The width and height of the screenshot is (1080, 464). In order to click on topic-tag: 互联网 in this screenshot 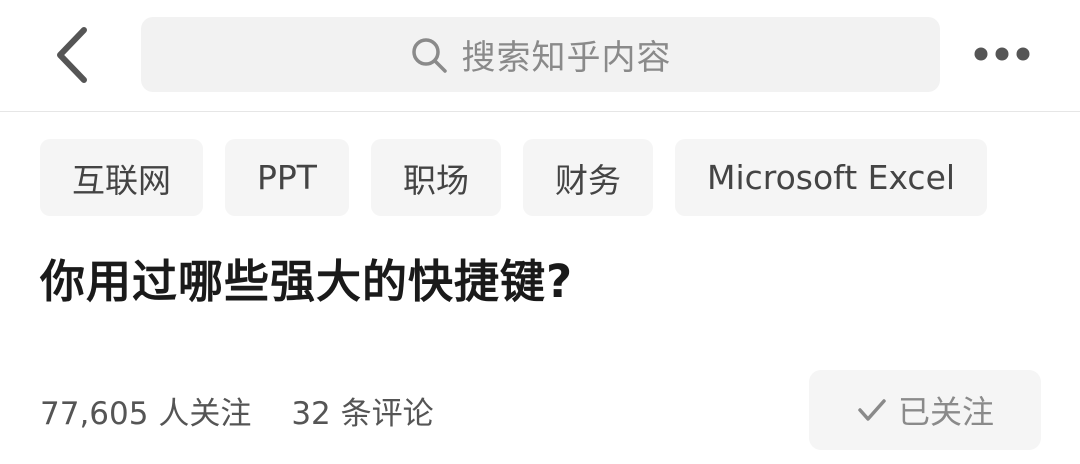, I will do `click(121, 177)`.